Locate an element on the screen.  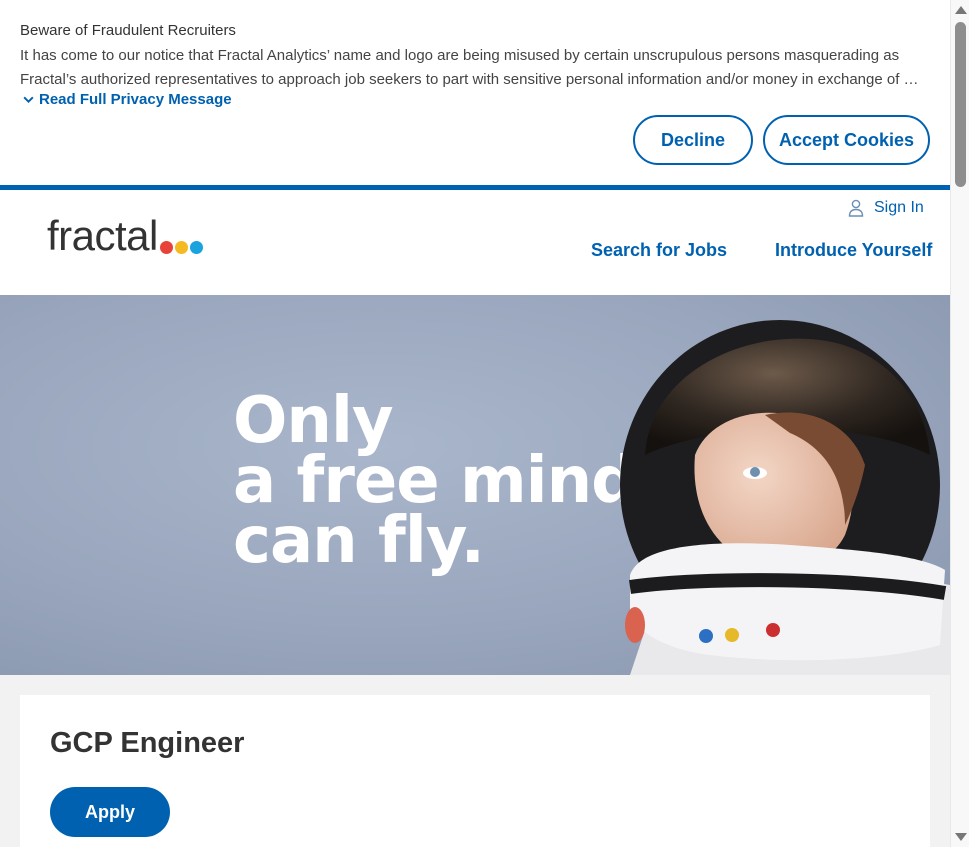
hero-line-1: Only is located at coordinates (313, 421).